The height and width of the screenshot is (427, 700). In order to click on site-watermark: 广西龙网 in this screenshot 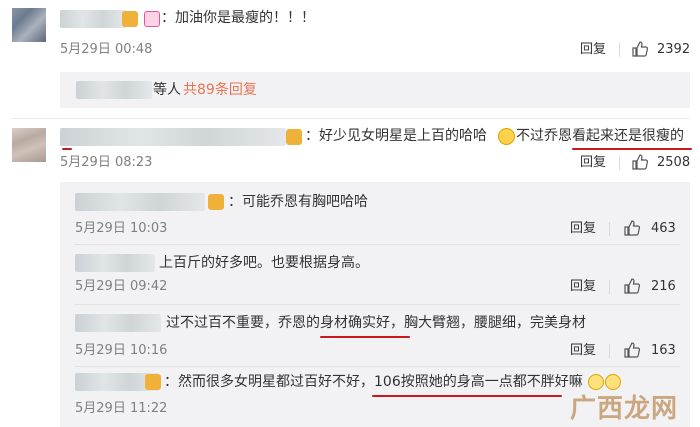, I will do `click(624, 409)`.